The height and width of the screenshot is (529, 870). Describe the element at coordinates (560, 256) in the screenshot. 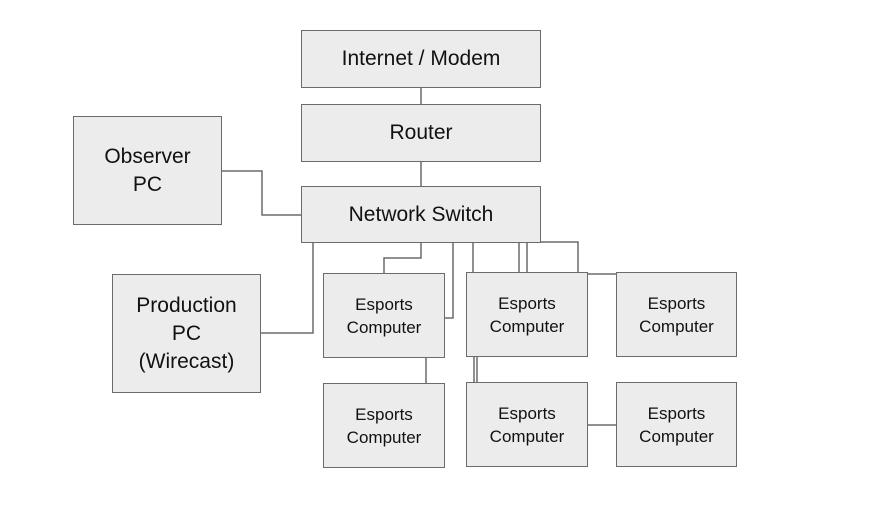

I see `edge-switch-esports2-d` at that location.